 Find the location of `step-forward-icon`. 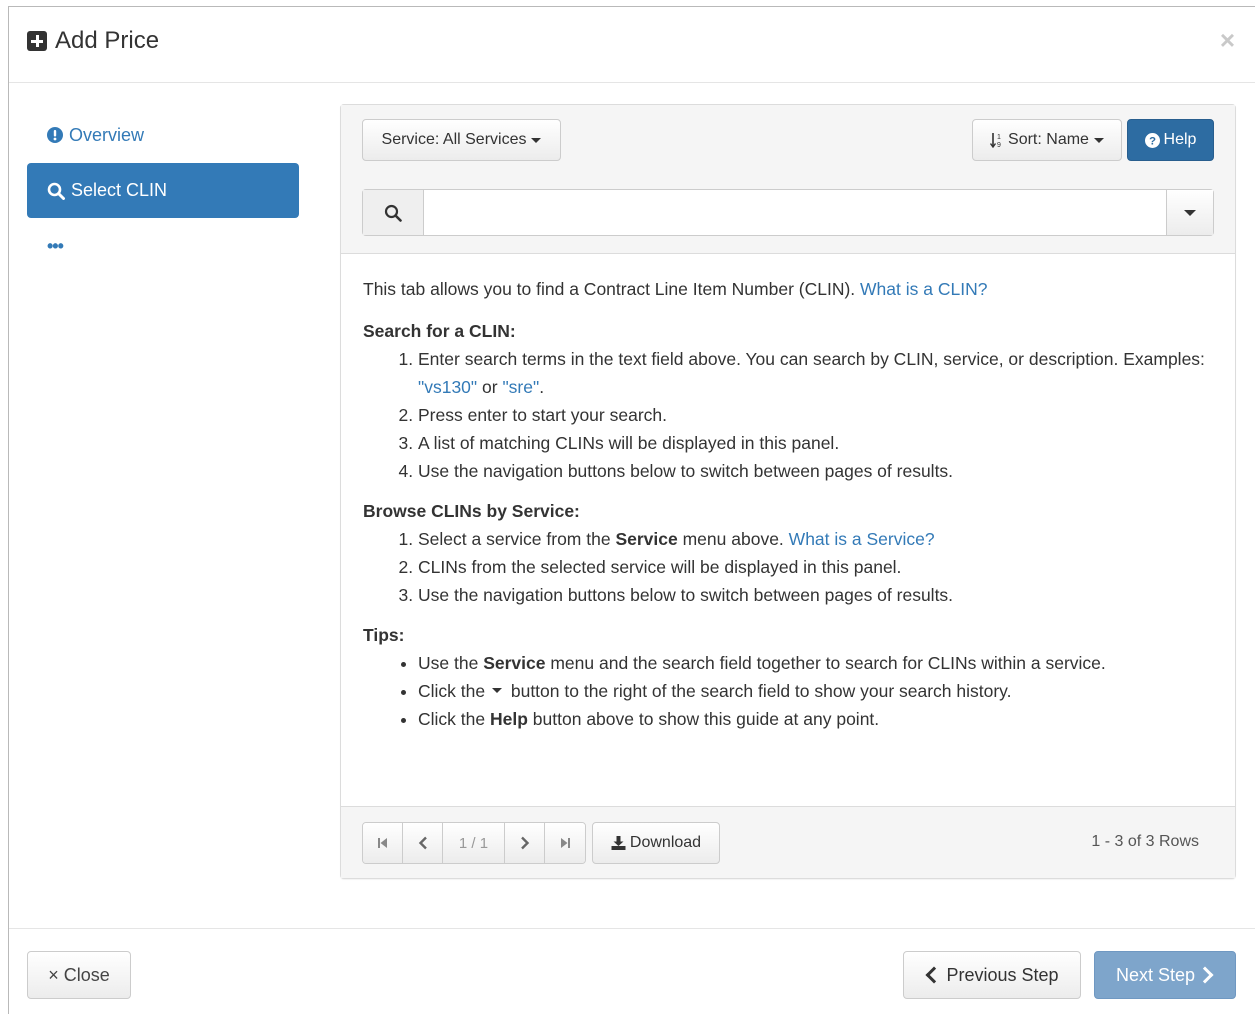

step-forward-icon is located at coordinates (565, 843).